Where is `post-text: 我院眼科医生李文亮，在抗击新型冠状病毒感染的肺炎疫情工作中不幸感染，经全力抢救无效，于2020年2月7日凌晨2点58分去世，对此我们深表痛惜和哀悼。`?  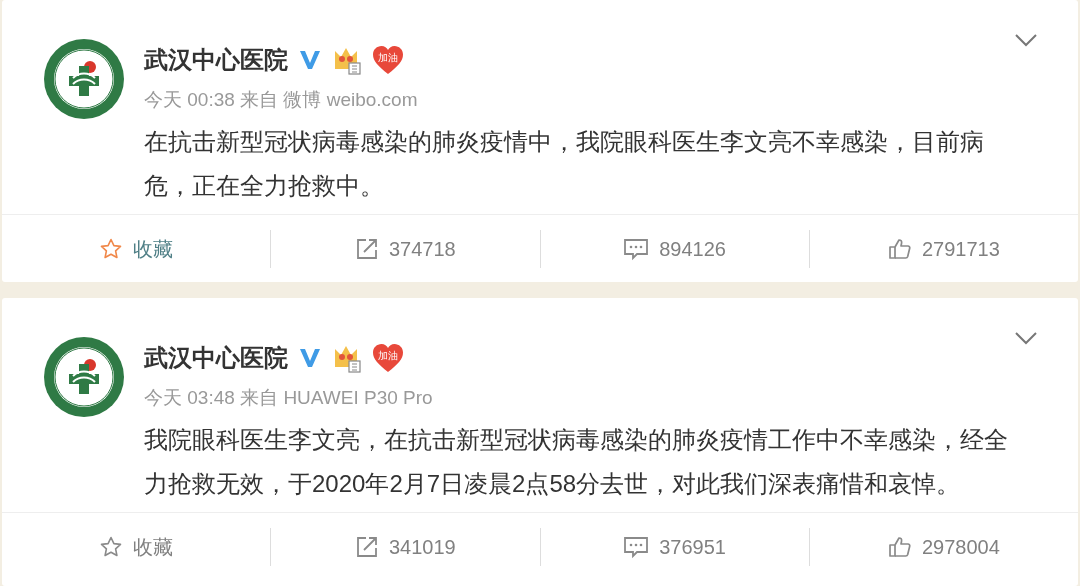
post-text: 我院眼科医生李文亮，在抗击新型冠状病毒感染的肺炎疫情工作中不幸感染，经全力抢救无效，于2020年2月7日凌晨2点58分去世，对此我们深表痛惜和哀悼。 is located at coordinates (576, 462).